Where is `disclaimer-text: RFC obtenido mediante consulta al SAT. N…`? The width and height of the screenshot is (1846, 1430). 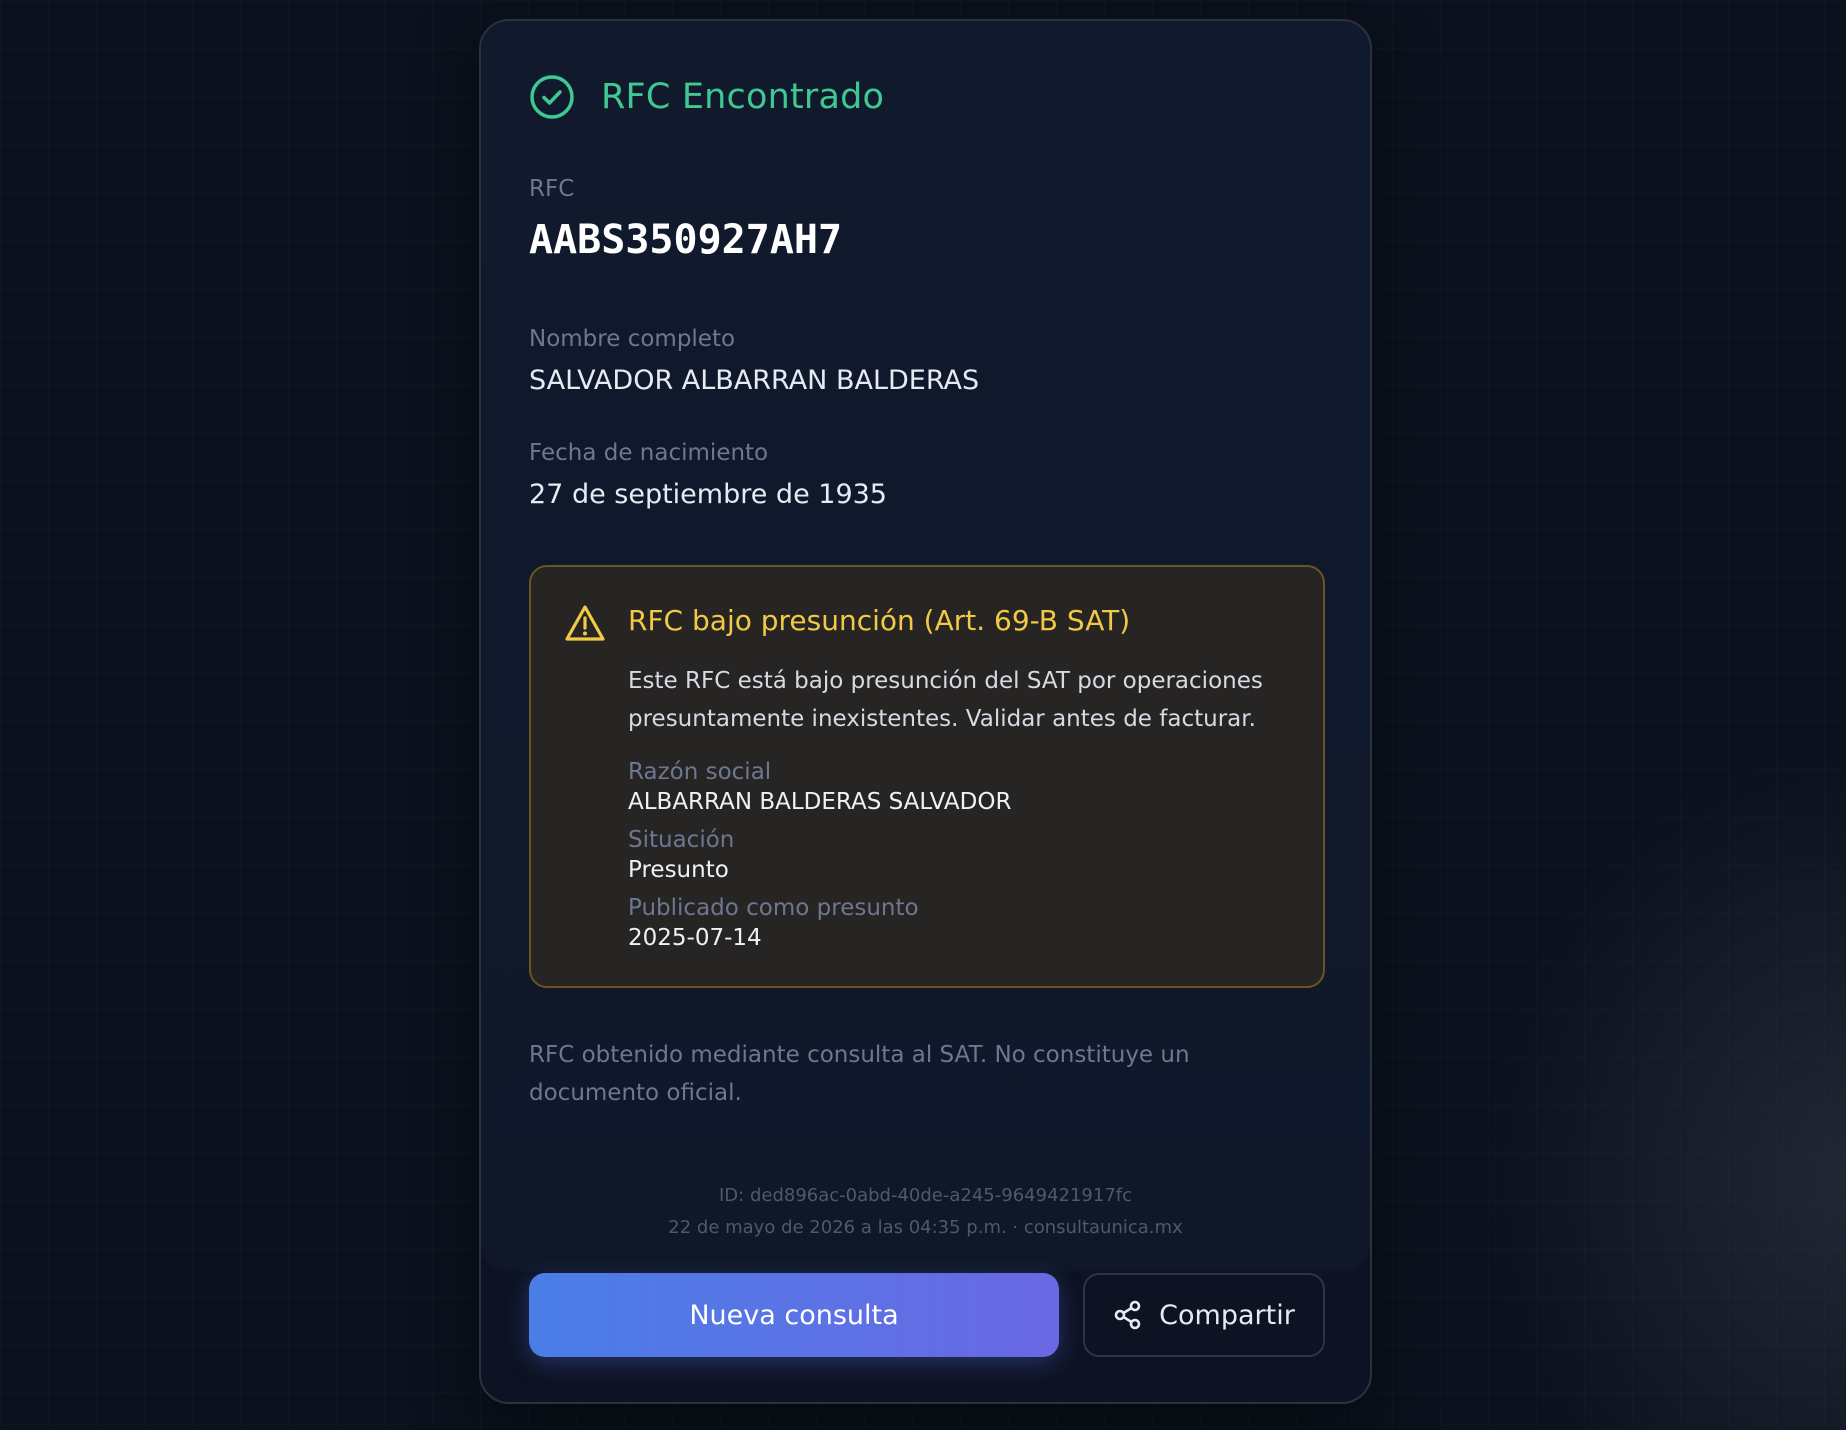
disclaimer-text: RFC obtenido mediante consulta al SAT. N… is located at coordinates (859, 1074).